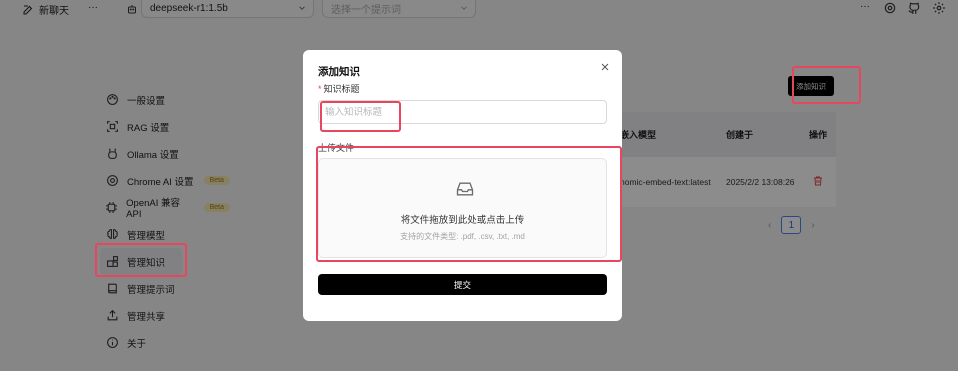 This screenshot has height=371, width=958. Describe the element at coordinates (462, 220) in the screenshot. I see `dropzone-main-text: 将文件拖放到此处或点击上传` at that location.